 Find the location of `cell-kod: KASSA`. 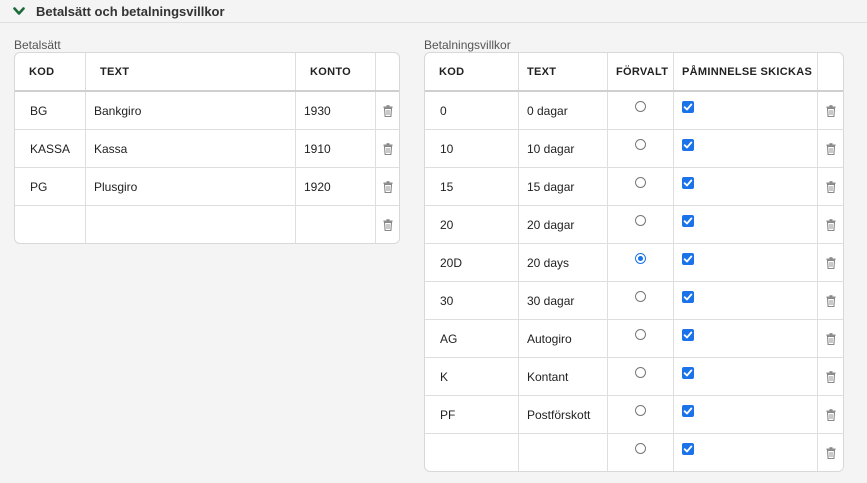

cell-kod: KASSA is located at coordinates (50, 148).